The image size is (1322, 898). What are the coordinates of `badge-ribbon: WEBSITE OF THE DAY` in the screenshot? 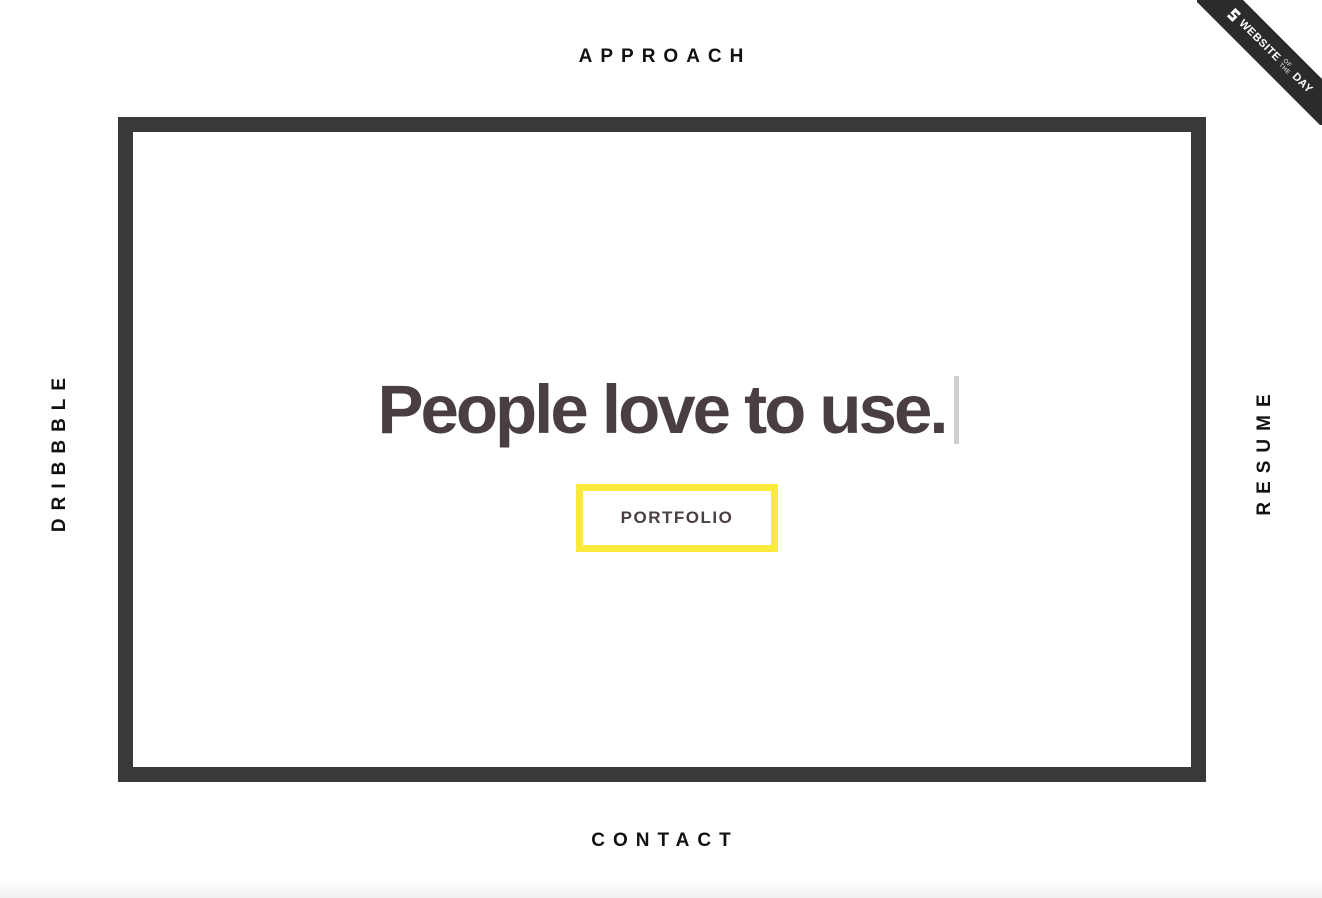 It's located at (1259, 62).